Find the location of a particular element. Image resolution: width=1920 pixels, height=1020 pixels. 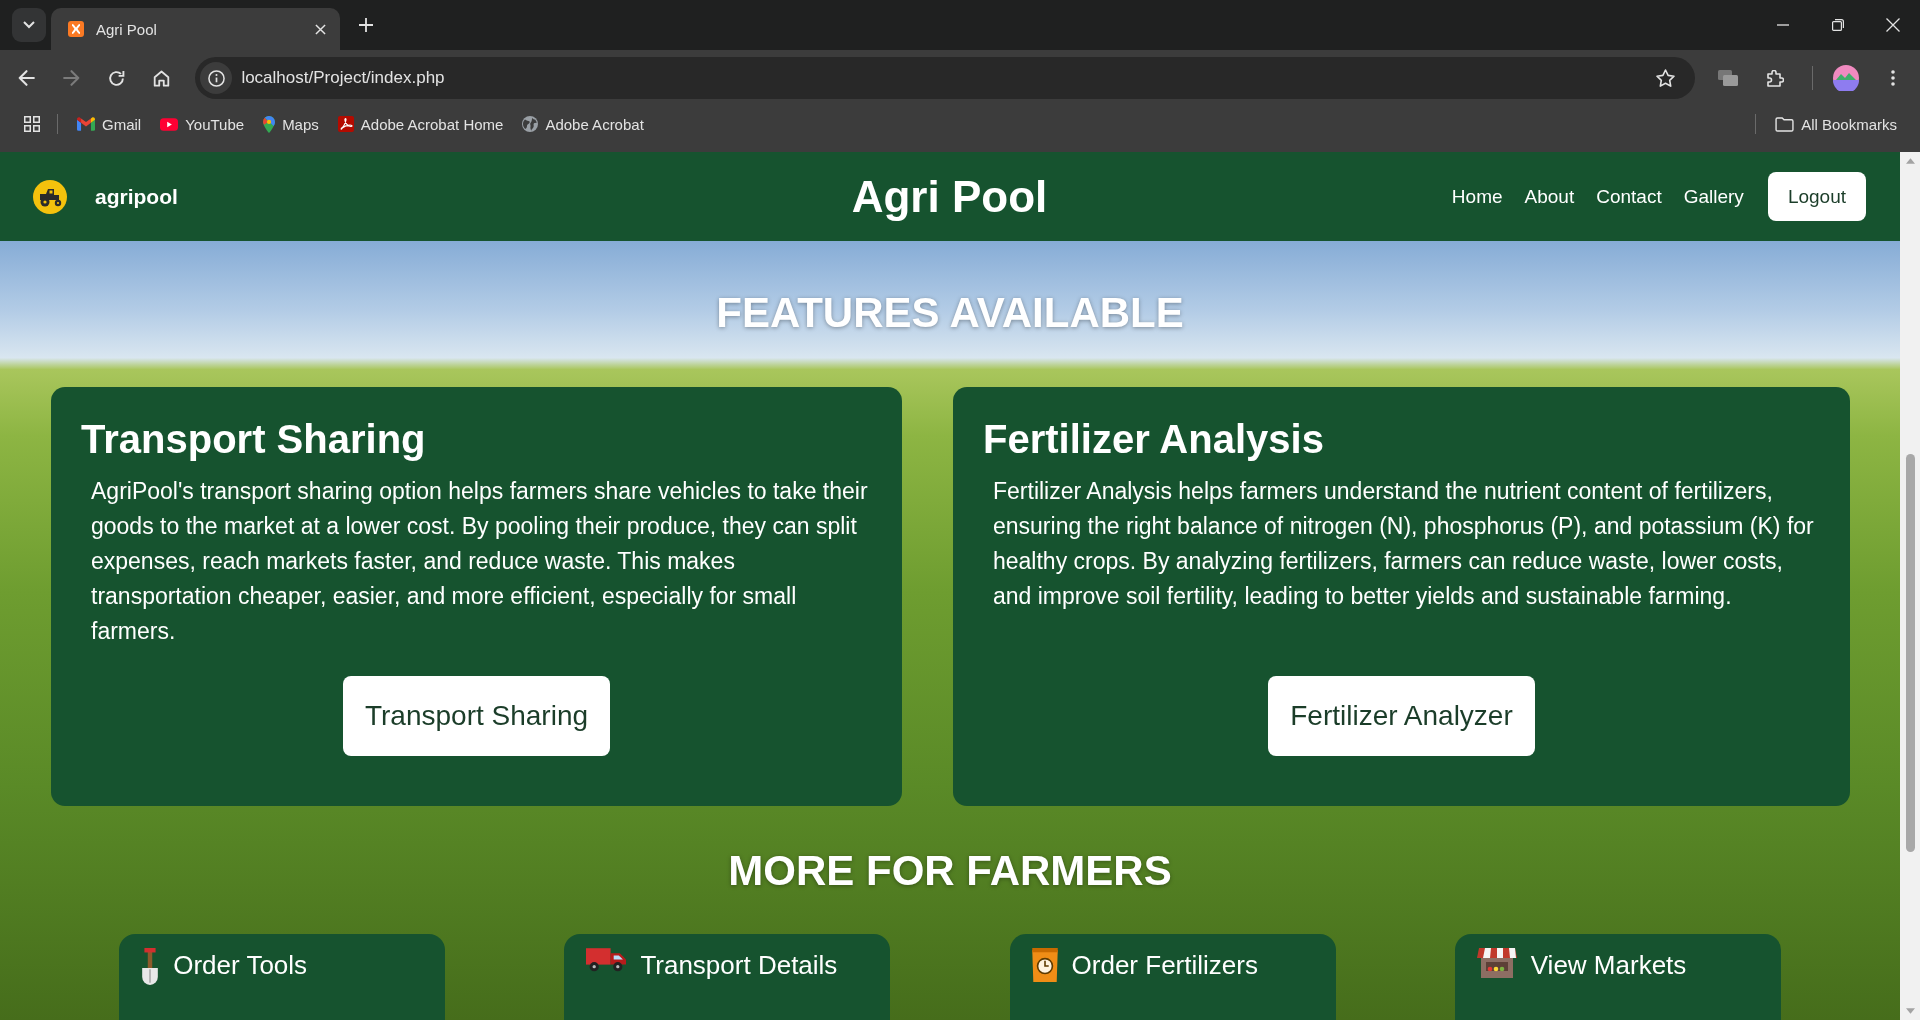

caret-icon is located at coordinates (29, 25).